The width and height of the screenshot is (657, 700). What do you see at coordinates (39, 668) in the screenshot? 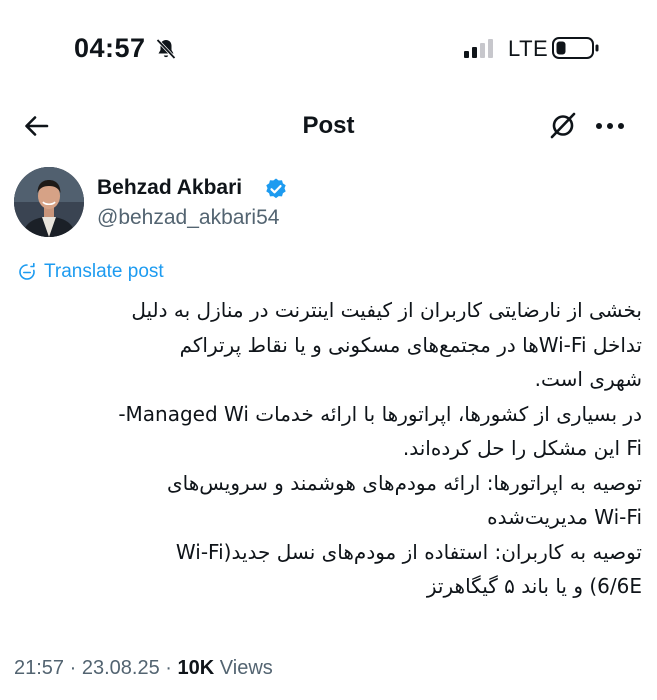
I see `post-time: 21:57` at bounding box center [39, 668].